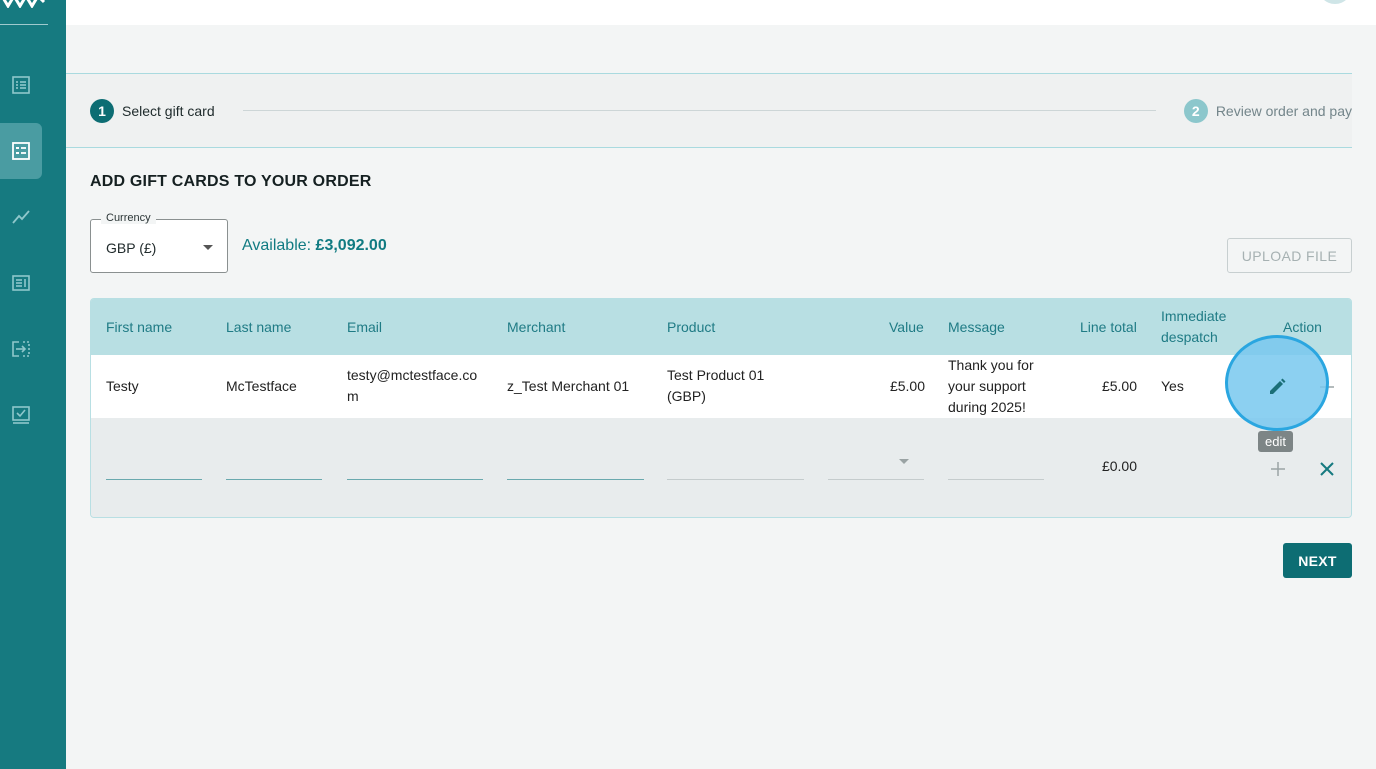 This screenshot has height=769, width=1376. I want to click on column-value: Value, so click(906, 327).